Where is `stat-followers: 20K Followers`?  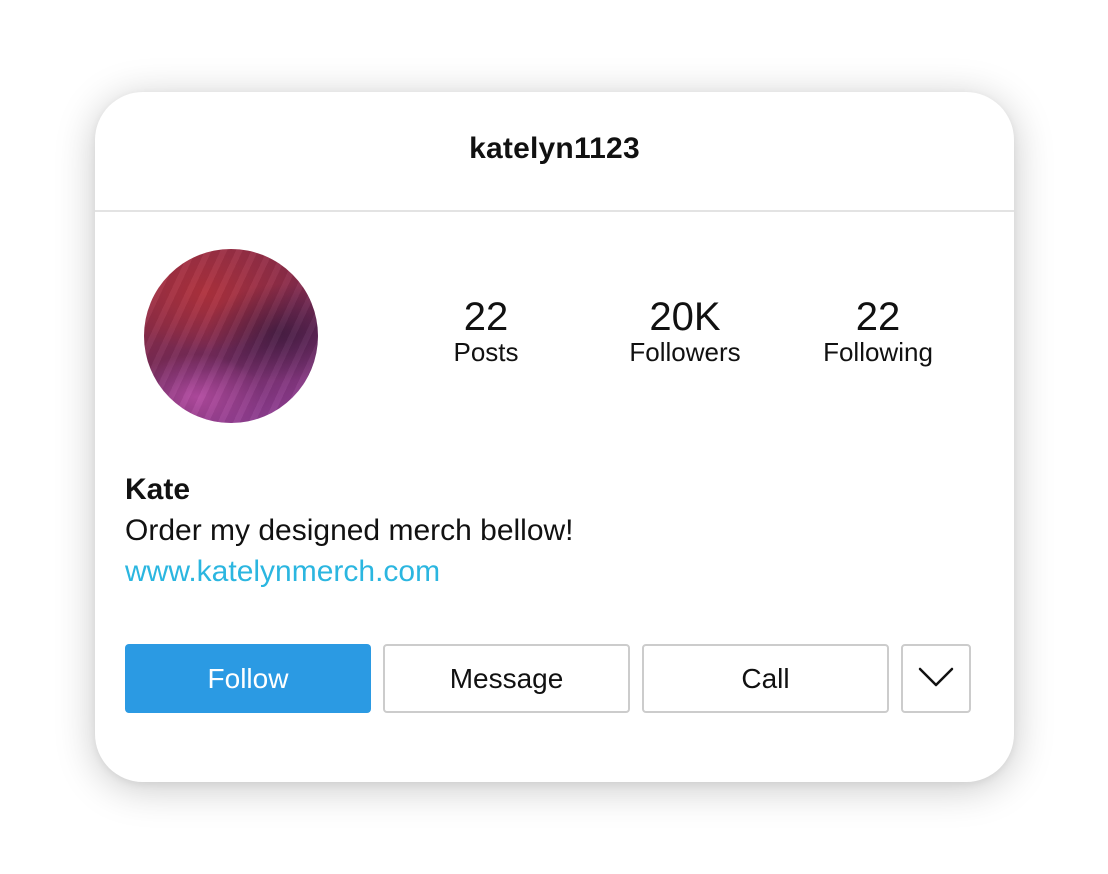 stat-followers: 20K Followers is located at coordinates (685, 330).